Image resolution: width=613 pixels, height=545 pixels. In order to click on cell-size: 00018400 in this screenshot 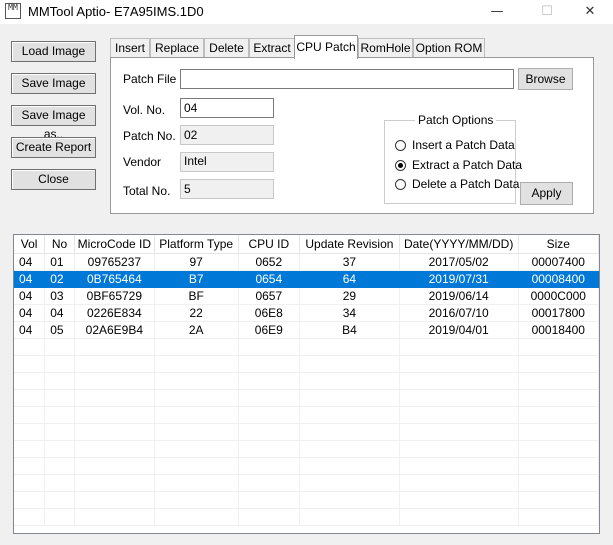, I will do `click(558, 330)`.